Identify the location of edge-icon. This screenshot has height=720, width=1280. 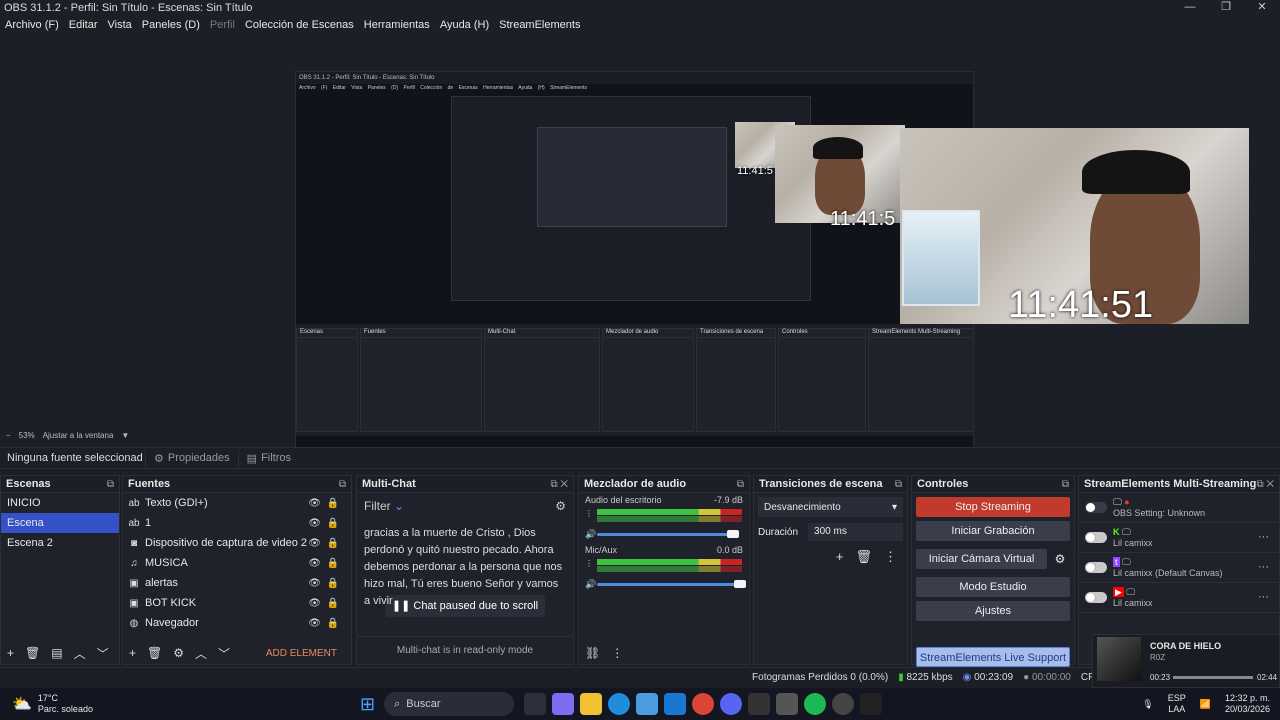
(619, 704).